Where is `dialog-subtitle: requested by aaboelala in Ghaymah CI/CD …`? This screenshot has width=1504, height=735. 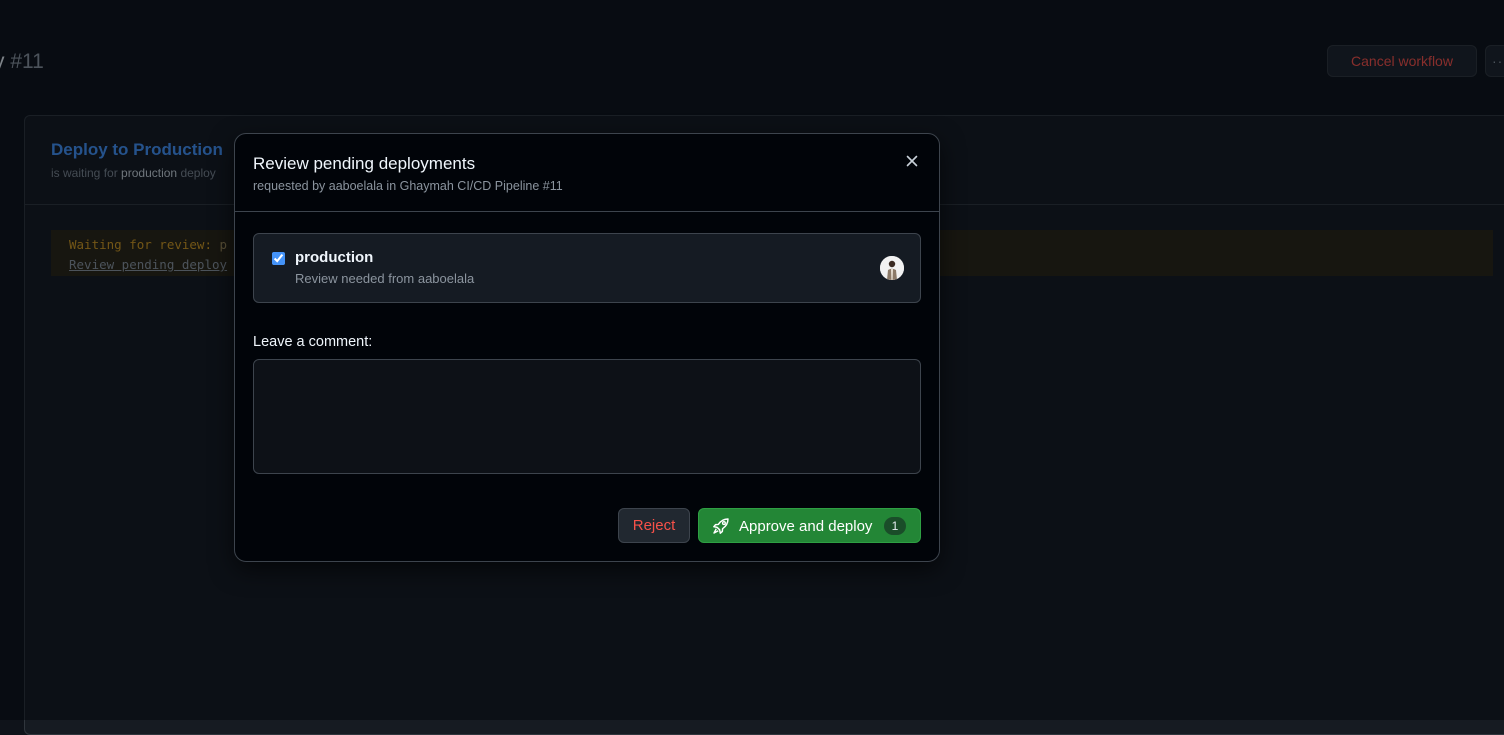 dialog-subtitle: requested by aaboelala in Ghaymah CI/CD … is located at coordinates (408, 186).